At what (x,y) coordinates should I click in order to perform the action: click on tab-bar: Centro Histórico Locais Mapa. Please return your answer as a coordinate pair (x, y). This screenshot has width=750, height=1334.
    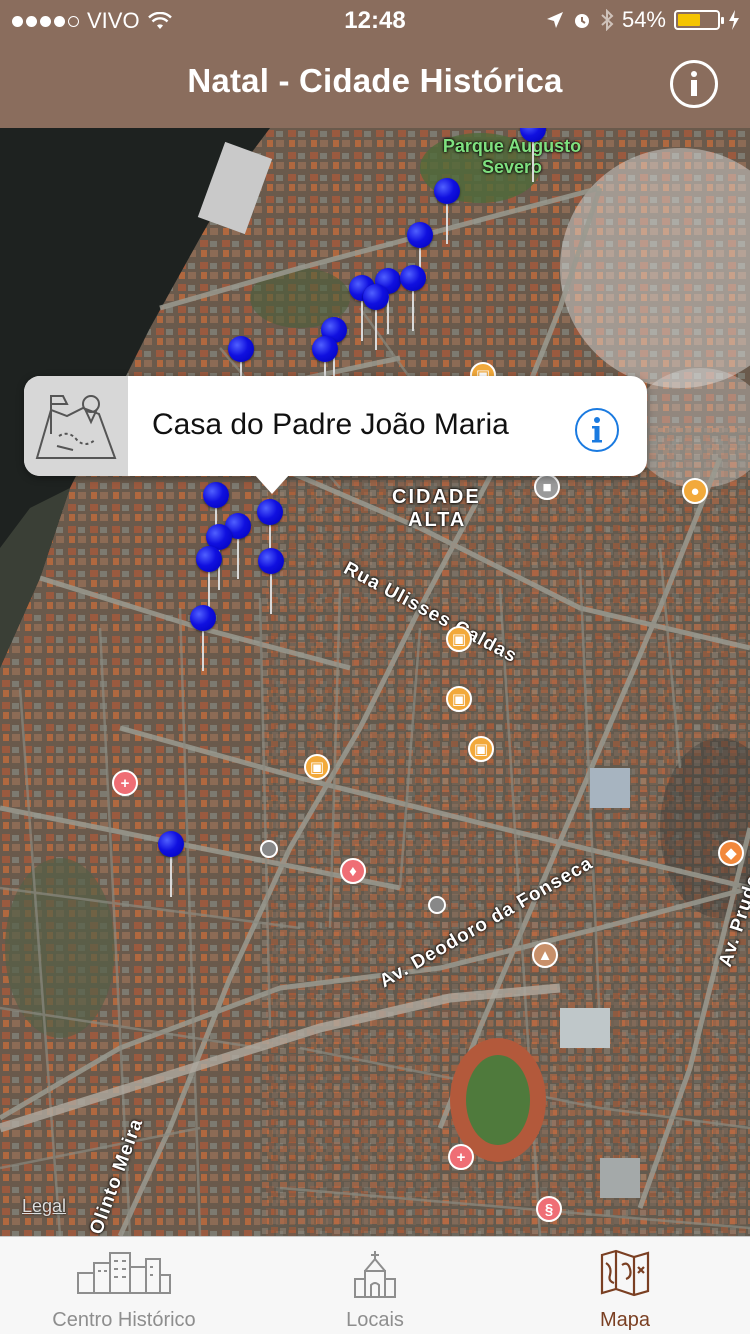
    Looking at the image, I should click on (375, 1285).